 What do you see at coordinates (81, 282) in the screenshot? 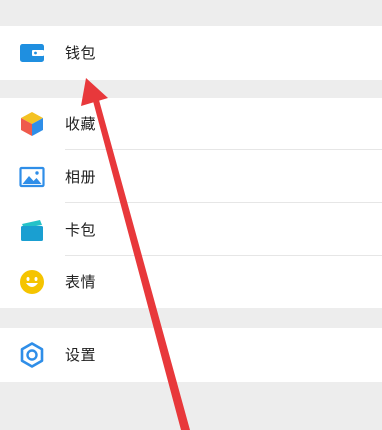
I see `menu-item-label: 表情` at bounding box center [81, 282].